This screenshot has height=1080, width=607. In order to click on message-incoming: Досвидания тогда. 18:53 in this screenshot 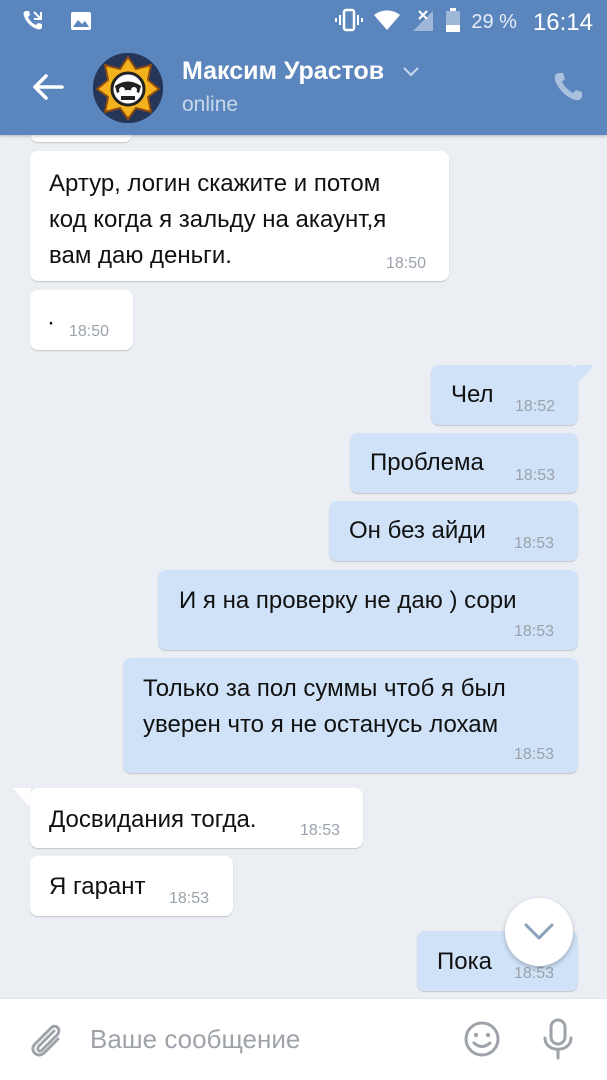, I will do `click(196, 818)`.